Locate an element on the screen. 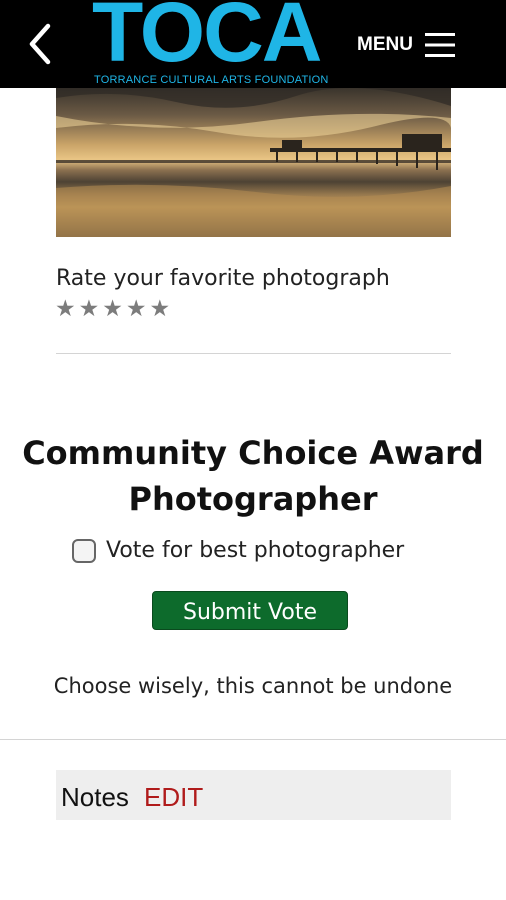 The height and width of the screenshot is (900, 506). logo-text: TOCA is located at coordinates (207, 39).